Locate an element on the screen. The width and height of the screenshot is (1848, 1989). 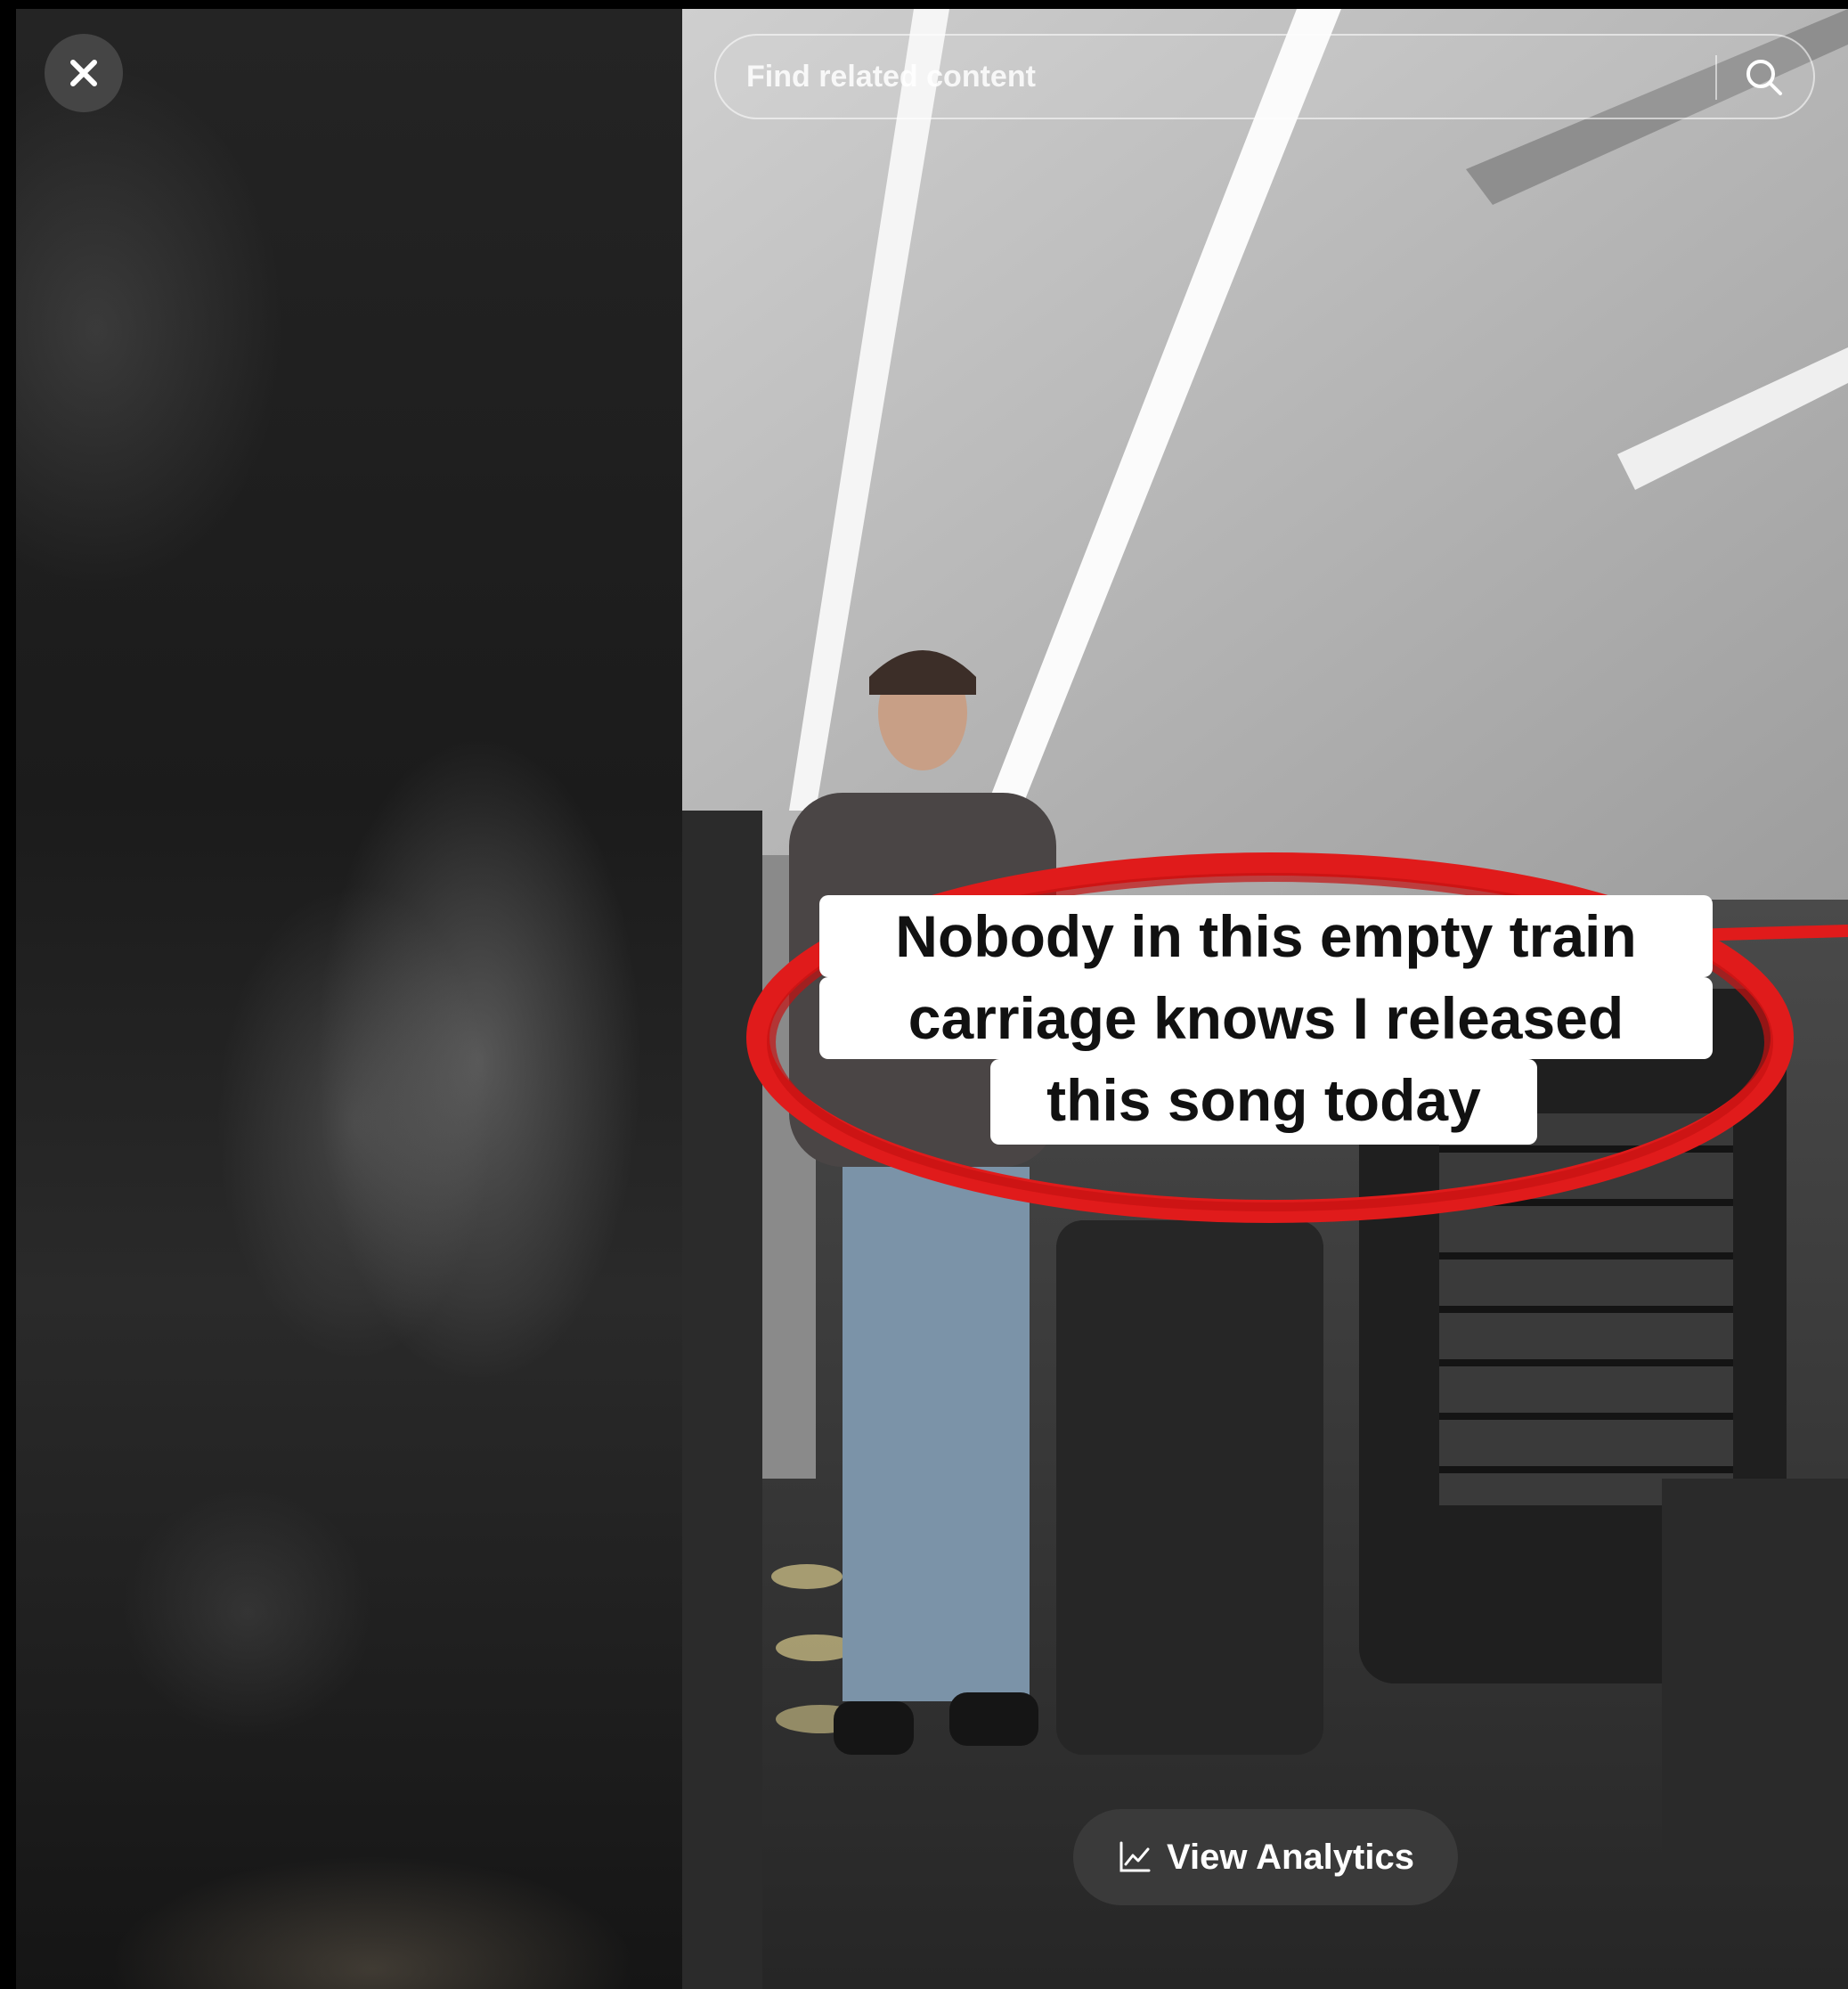
close-icon is located at coordinates (83, 73).